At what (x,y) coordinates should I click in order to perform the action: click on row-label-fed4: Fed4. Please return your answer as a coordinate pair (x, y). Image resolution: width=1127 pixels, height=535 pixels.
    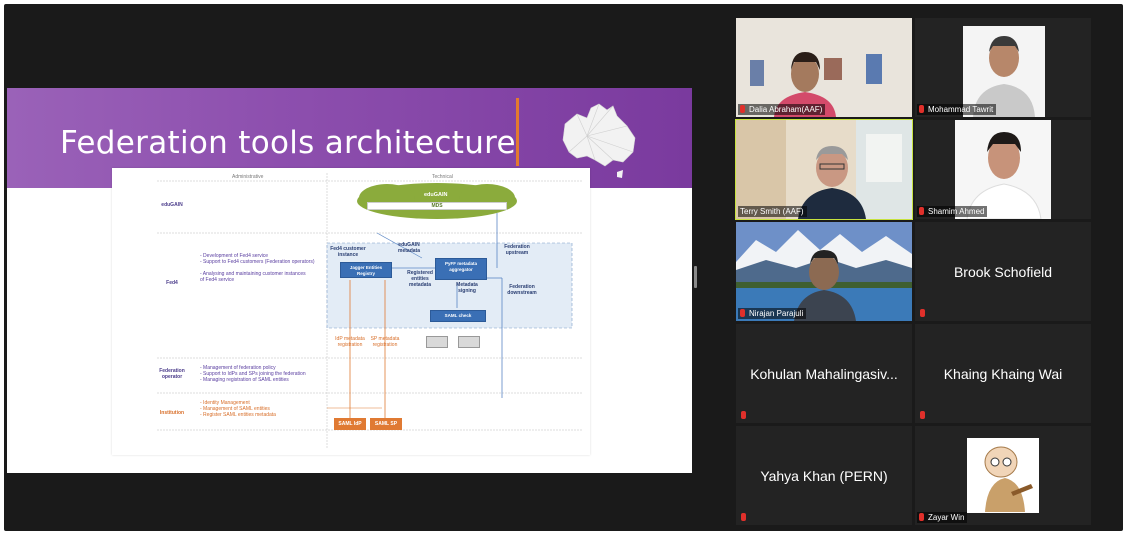
    Looking at the image, I should click on (172, 283).